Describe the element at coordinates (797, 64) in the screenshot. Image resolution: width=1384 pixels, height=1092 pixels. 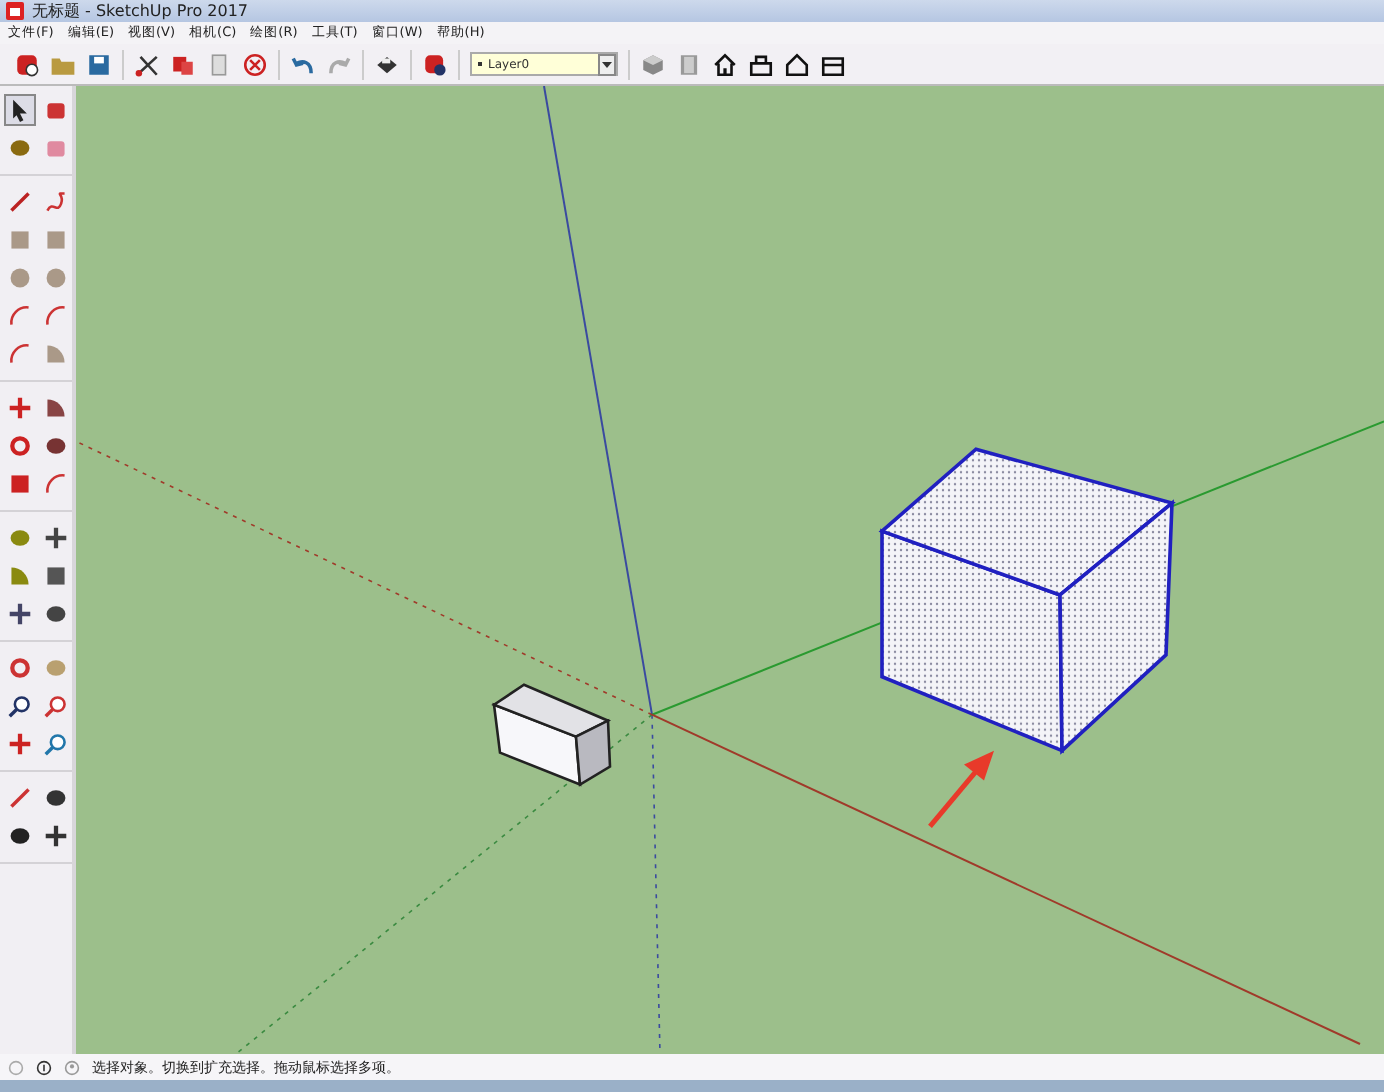
I see `house-outline-icon` at that location.